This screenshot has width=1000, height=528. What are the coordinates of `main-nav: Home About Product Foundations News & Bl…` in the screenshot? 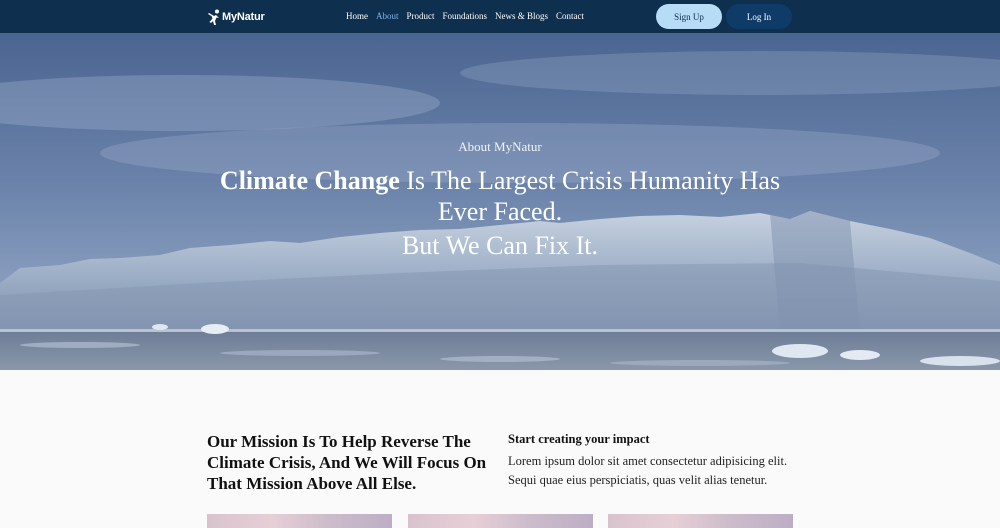 It's located at (465, 16).